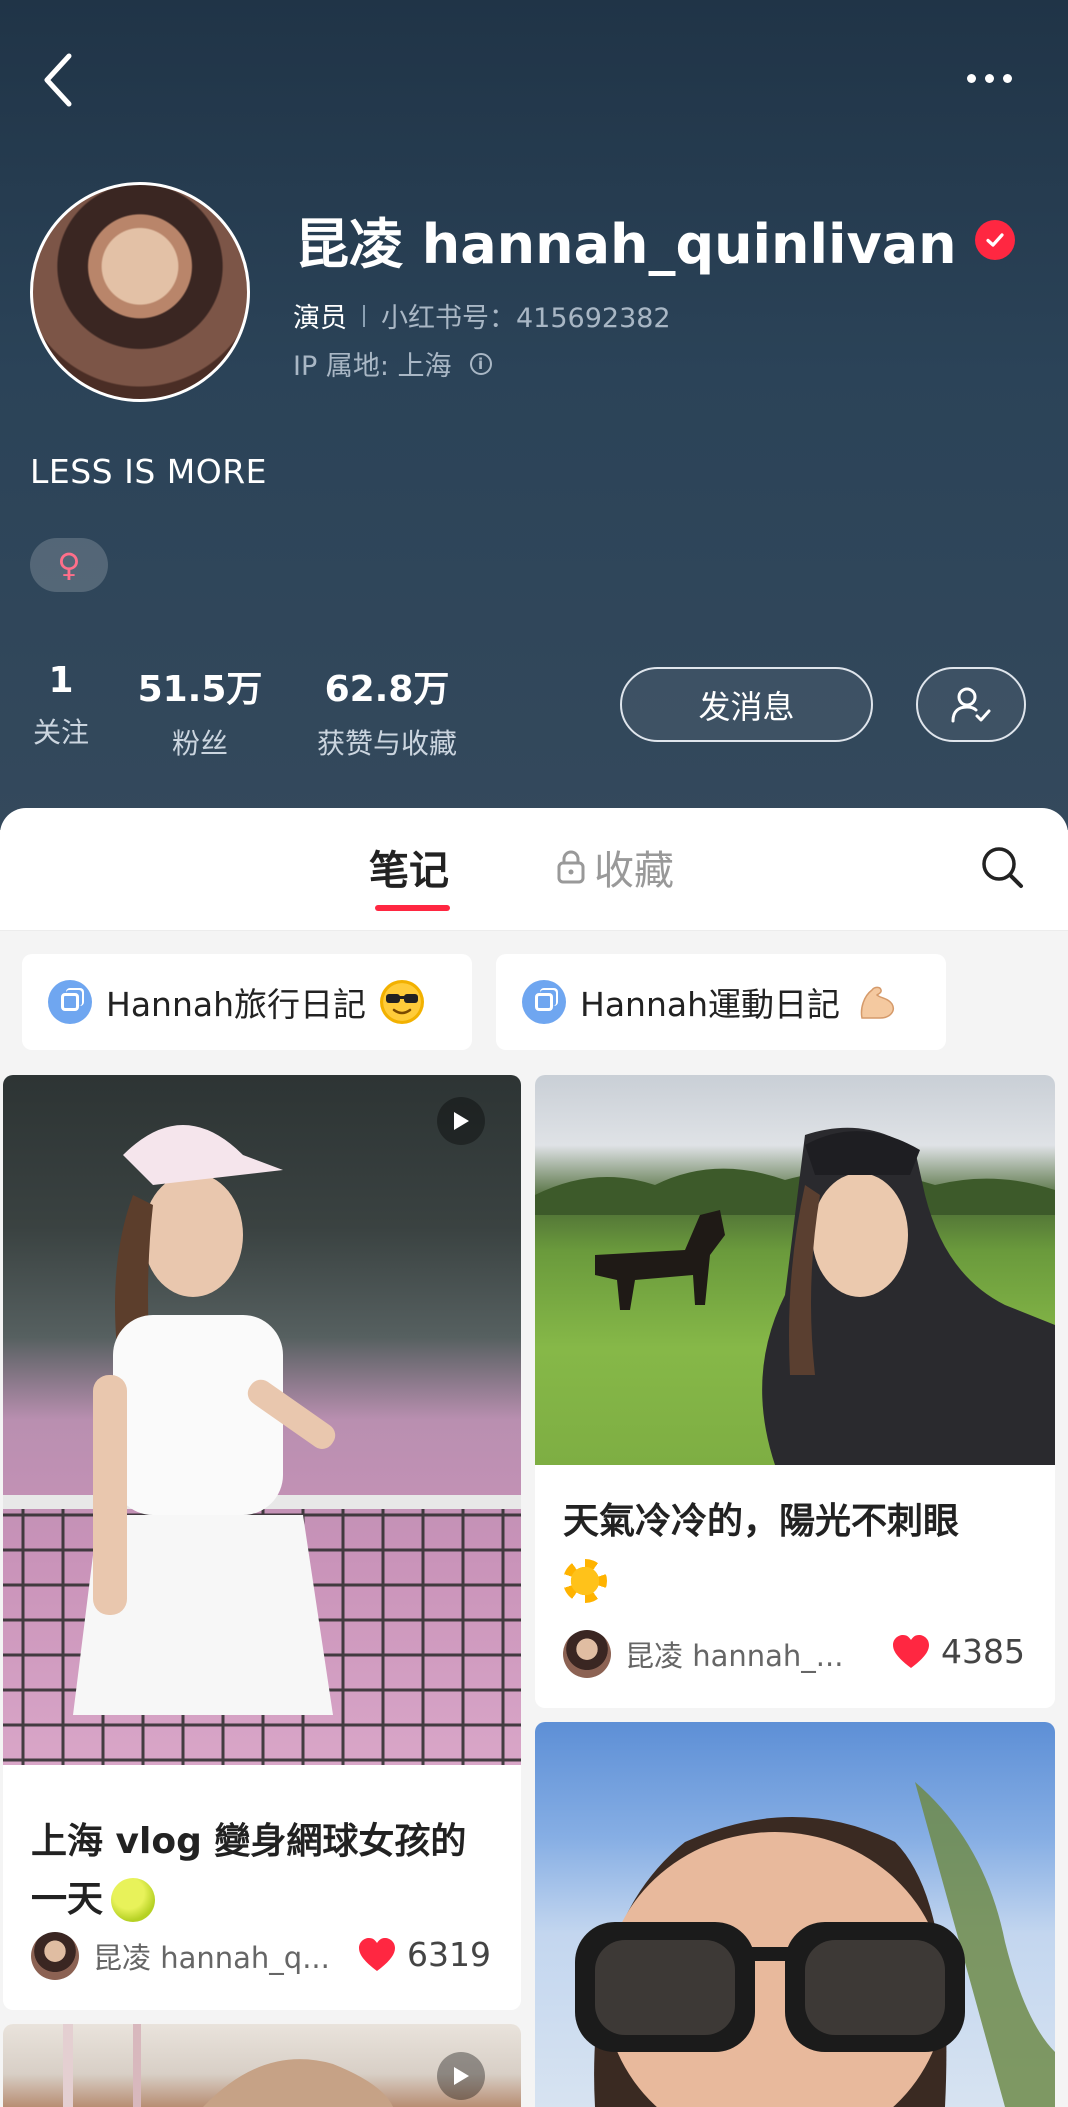 Image resolution: width=1068 pixels, height=2107 pixels. I want to click on sun-emoji-icon, so click(585, 1581).